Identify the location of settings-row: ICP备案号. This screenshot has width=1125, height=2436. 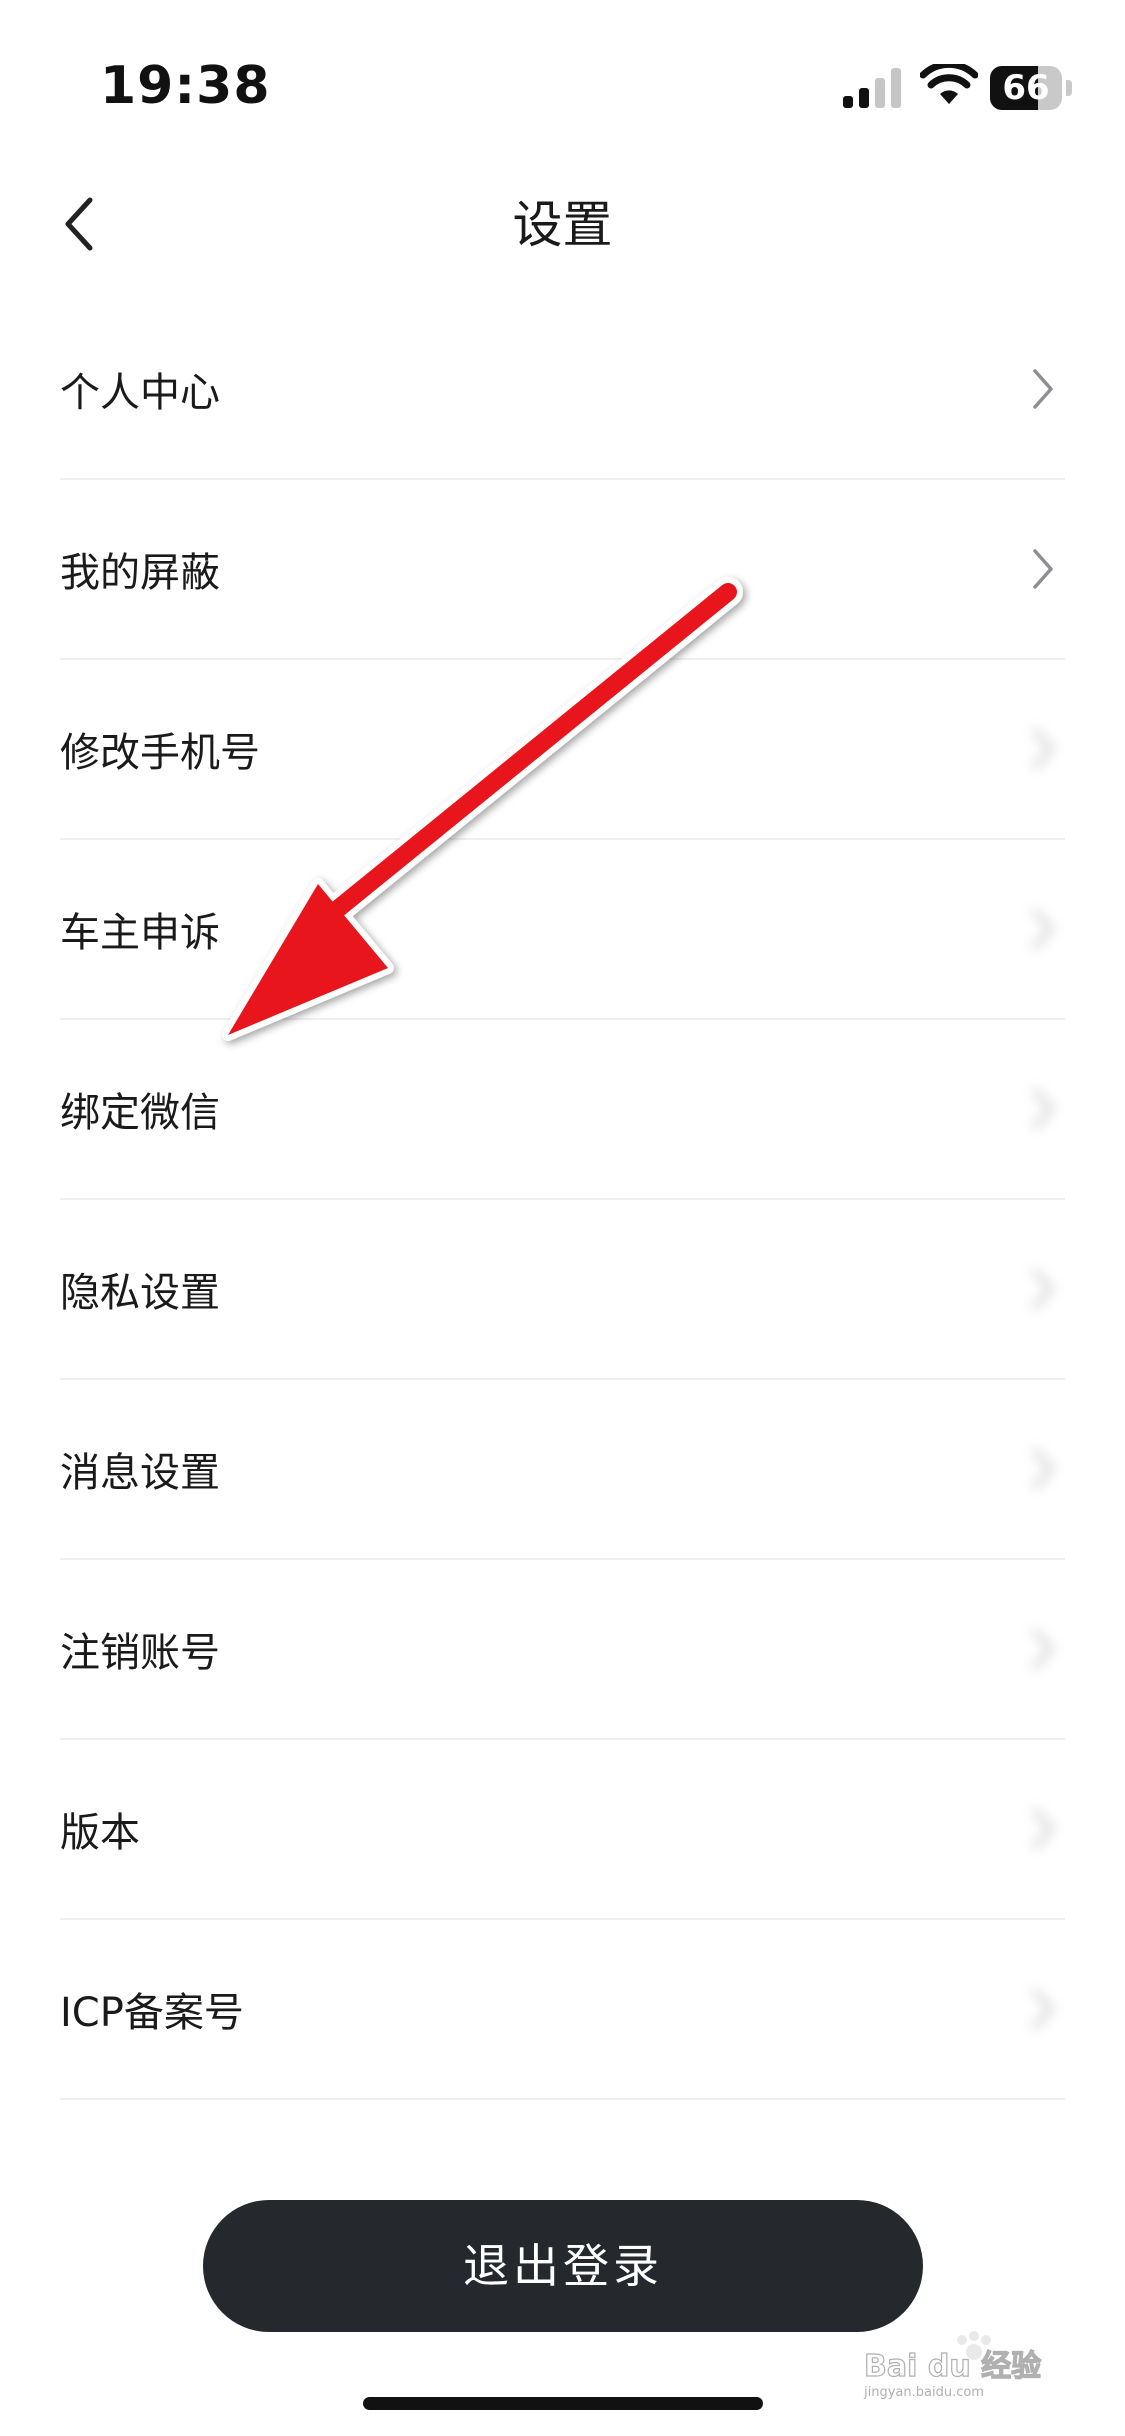
(562, 2010).